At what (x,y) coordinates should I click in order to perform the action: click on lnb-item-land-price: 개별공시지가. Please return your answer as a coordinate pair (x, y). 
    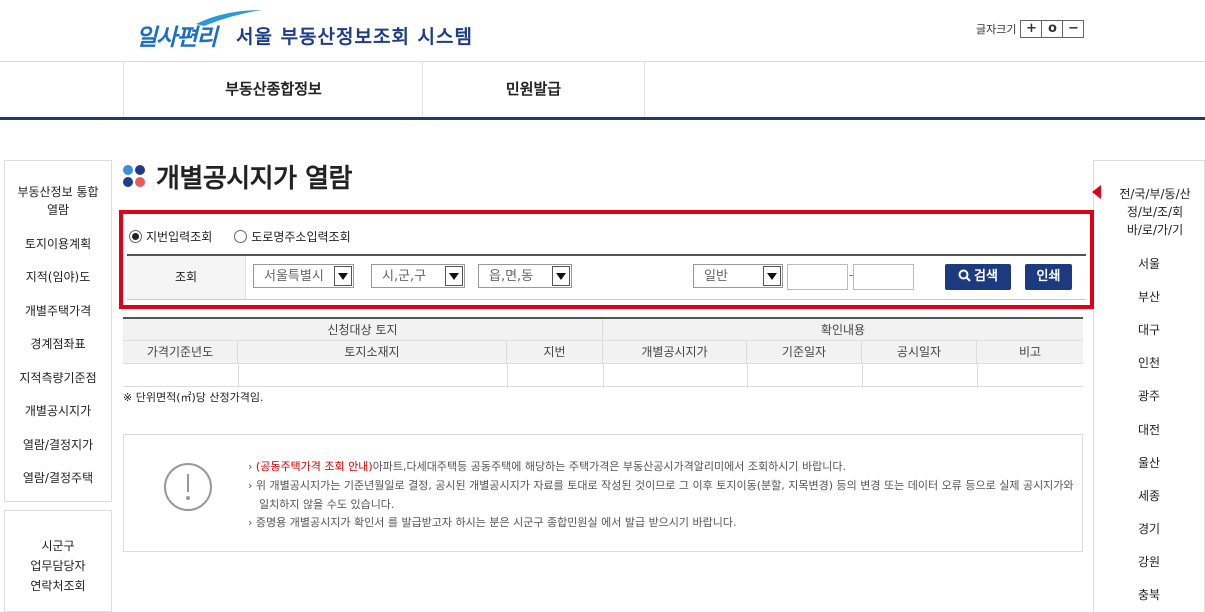
    Looking at the image, I should click on (58, 411).